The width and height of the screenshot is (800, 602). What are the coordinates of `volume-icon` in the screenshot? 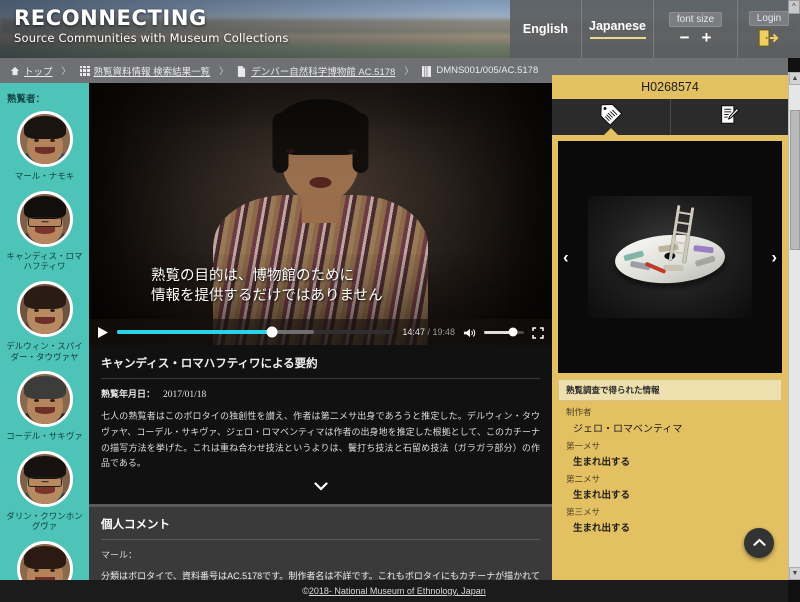 It's located at (469, 332).